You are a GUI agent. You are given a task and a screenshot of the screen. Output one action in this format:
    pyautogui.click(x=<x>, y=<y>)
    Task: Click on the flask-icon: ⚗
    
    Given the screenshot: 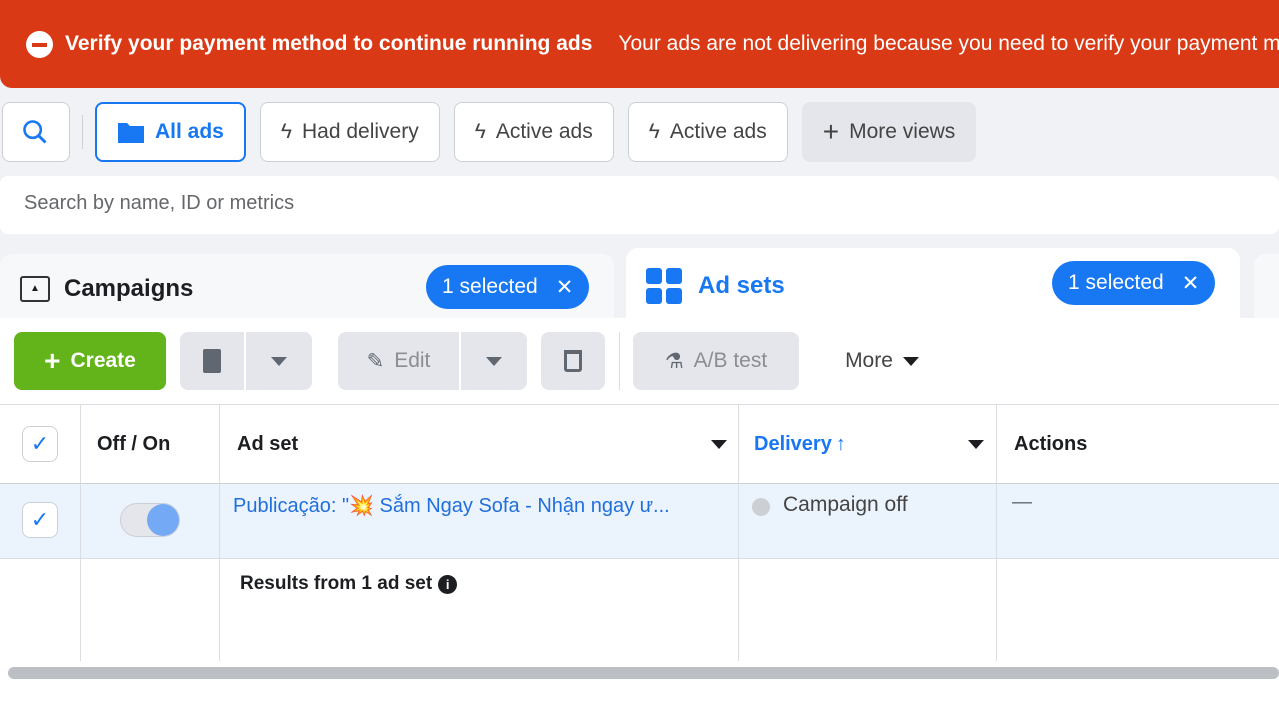 What is the action you would take?
    pyautogui.click(x=674, y=361)
    